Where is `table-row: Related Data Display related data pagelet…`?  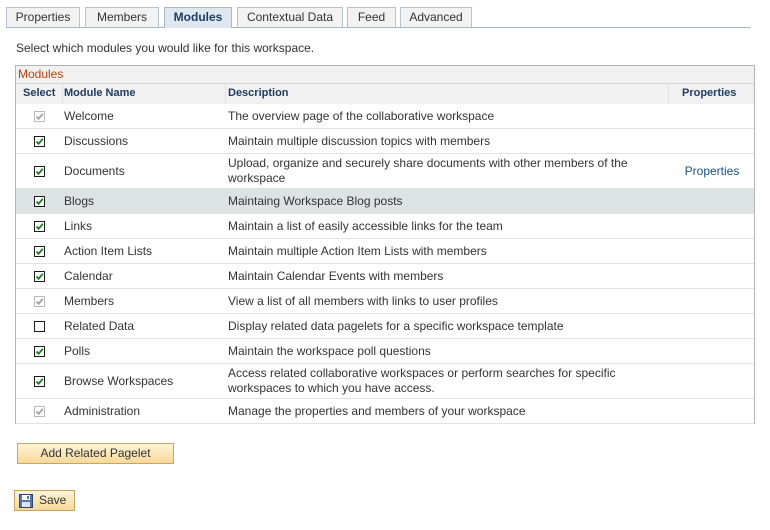
table-row: Related Data Display related data pagelet… is located at coordinates (385, 326).